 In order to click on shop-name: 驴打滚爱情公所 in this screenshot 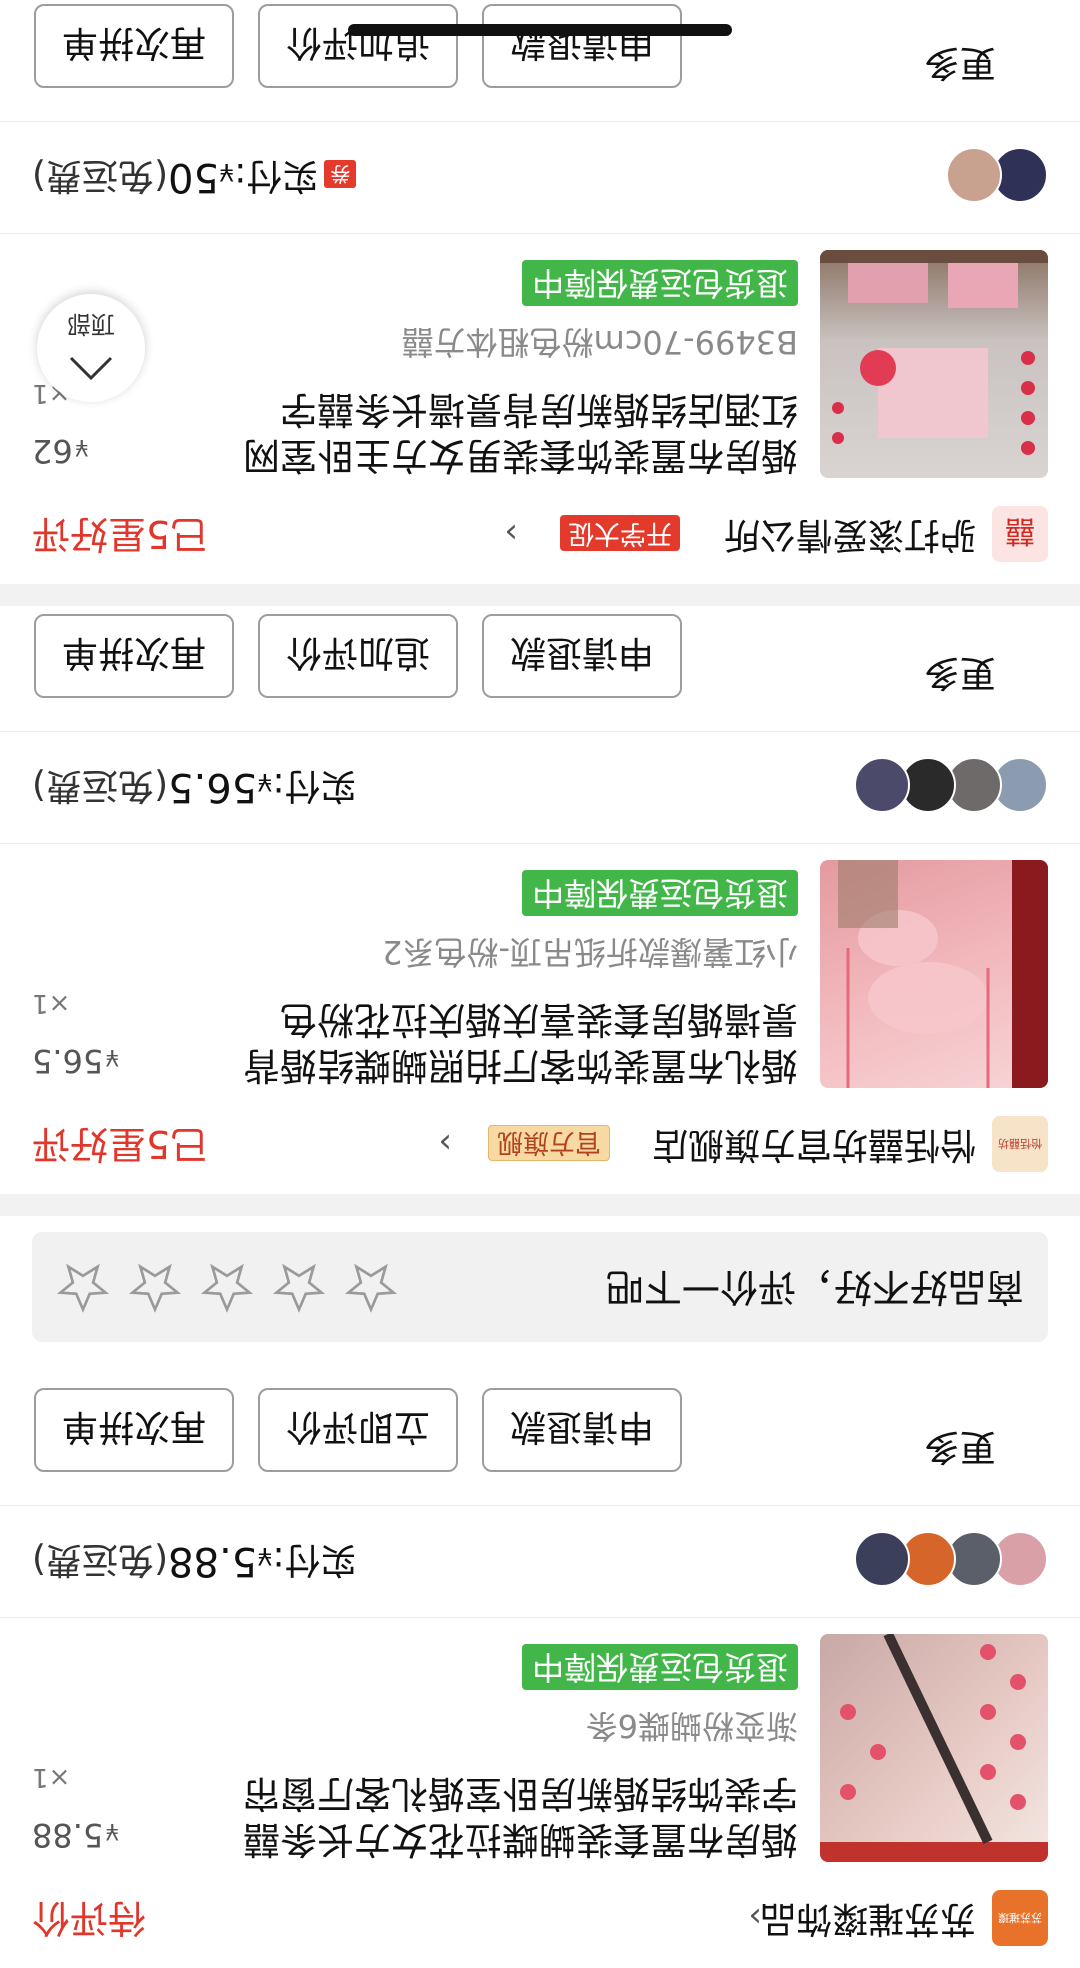, I will do `click(850, 534)`.